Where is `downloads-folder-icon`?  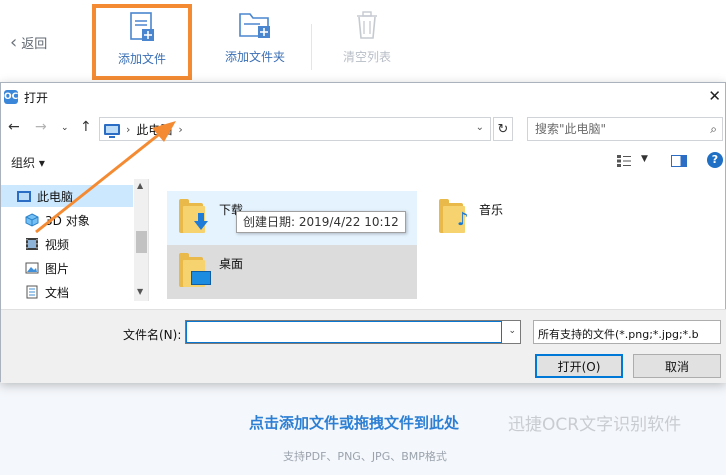 downloads-folder-icon is located at coordinates (194, 216).